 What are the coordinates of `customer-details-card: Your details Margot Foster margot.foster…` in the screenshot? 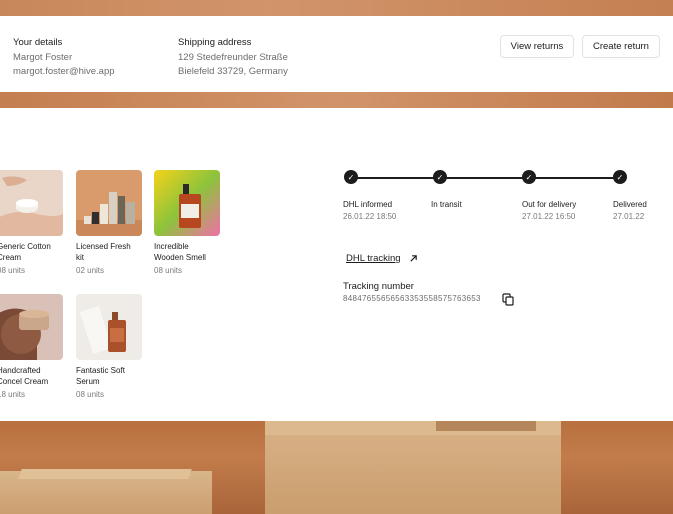 It's located at (336, 54).